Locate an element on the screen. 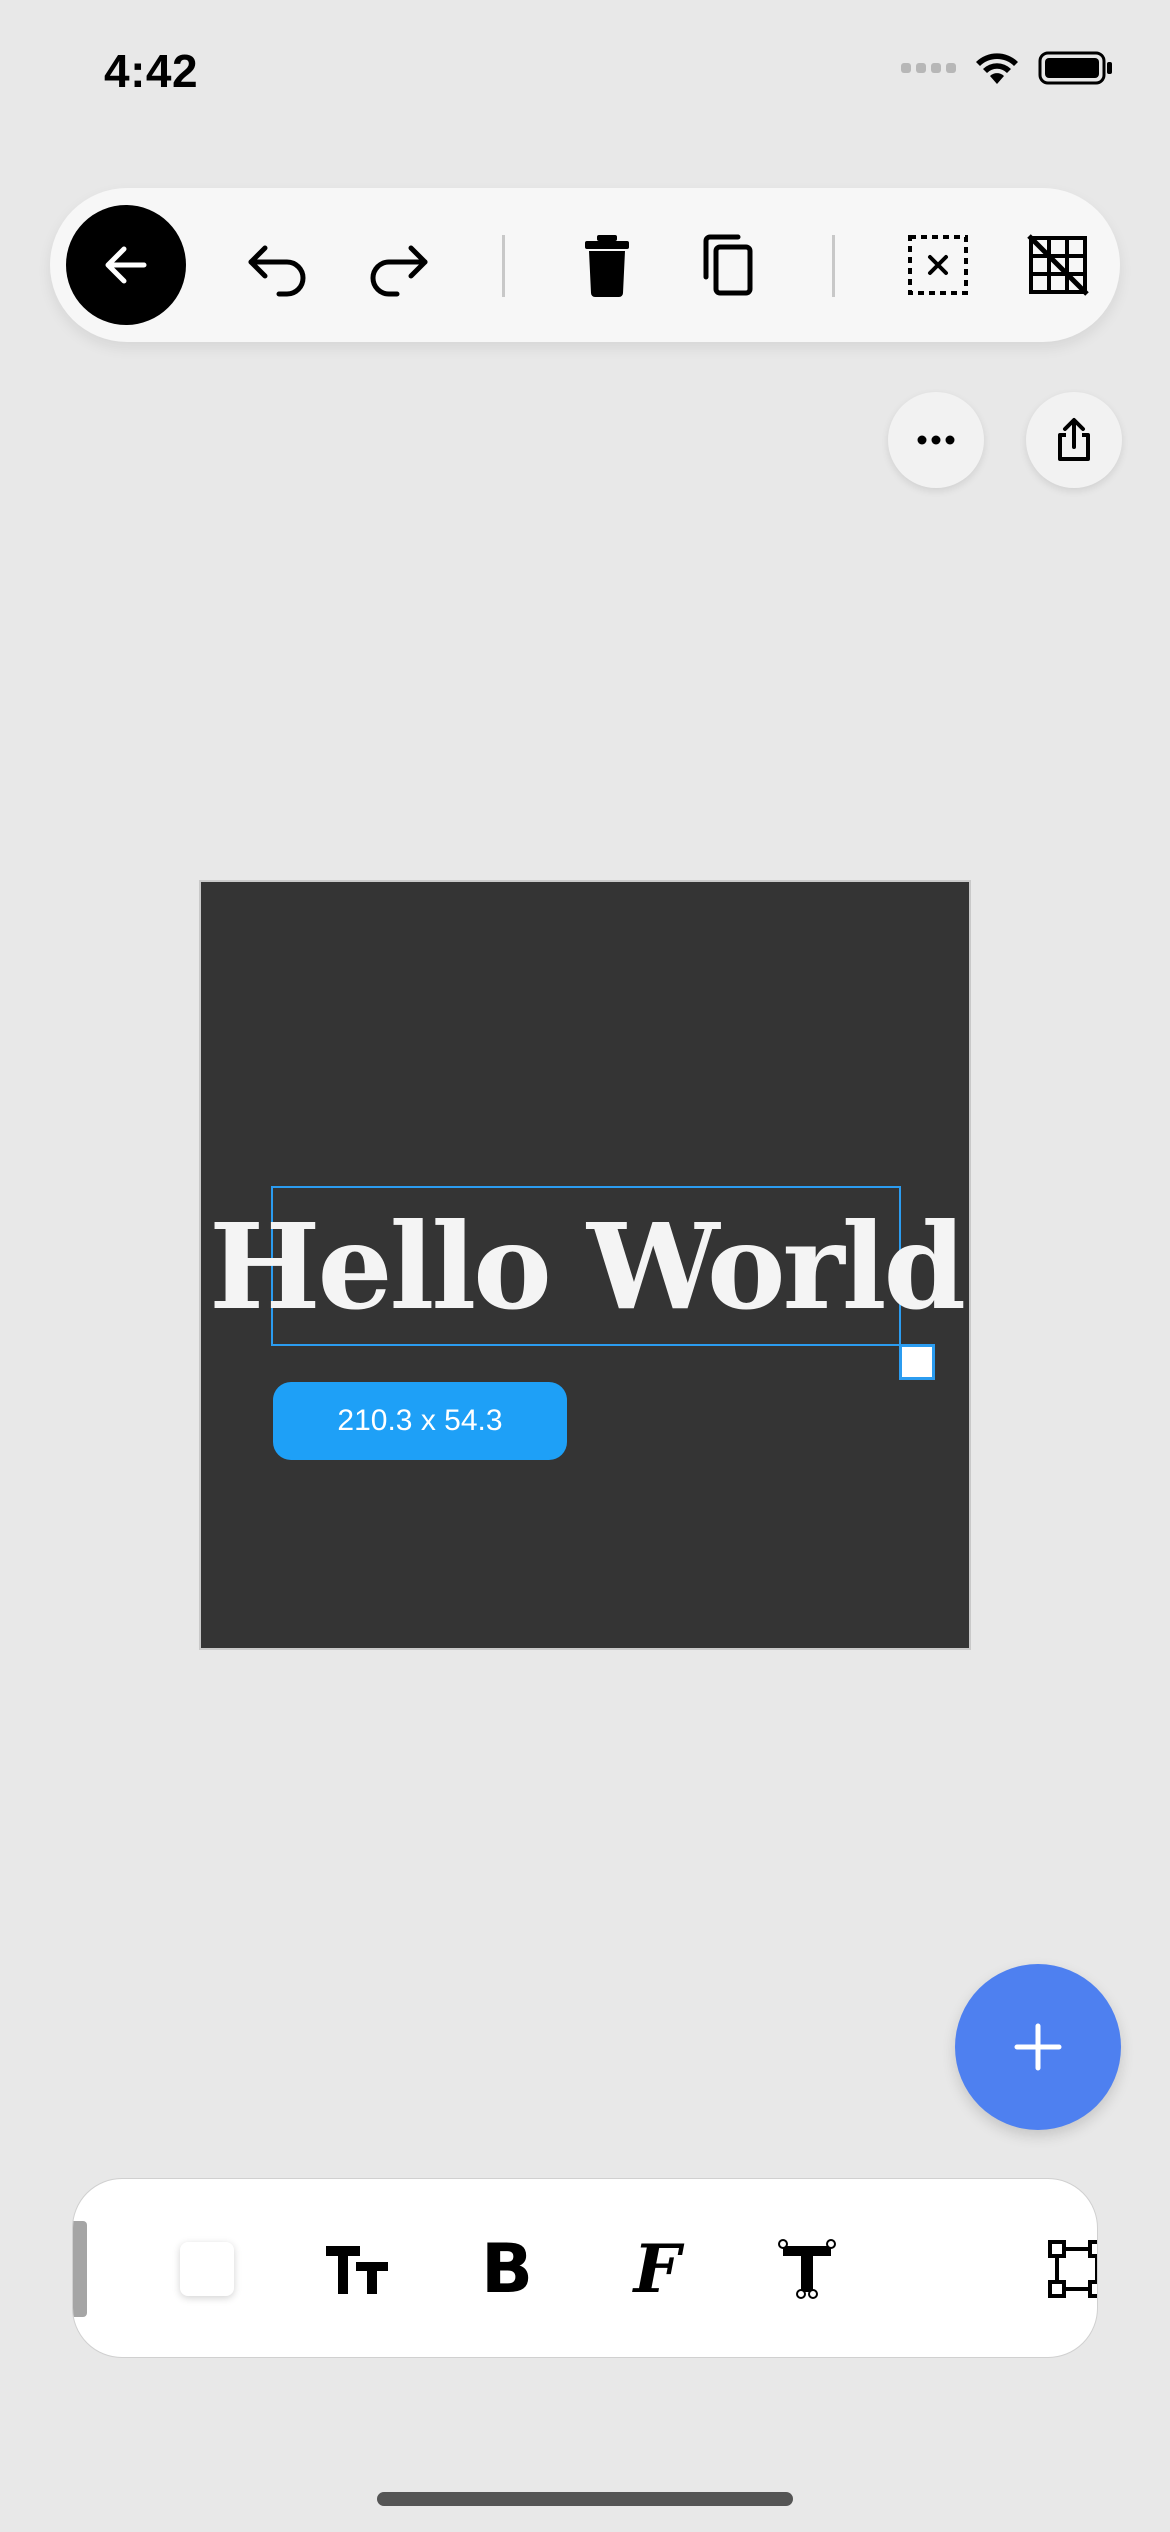 Image resolution: width=1170 pixels, height=2532 pixels. font-icon: F is located at coordinates (657, 2269).